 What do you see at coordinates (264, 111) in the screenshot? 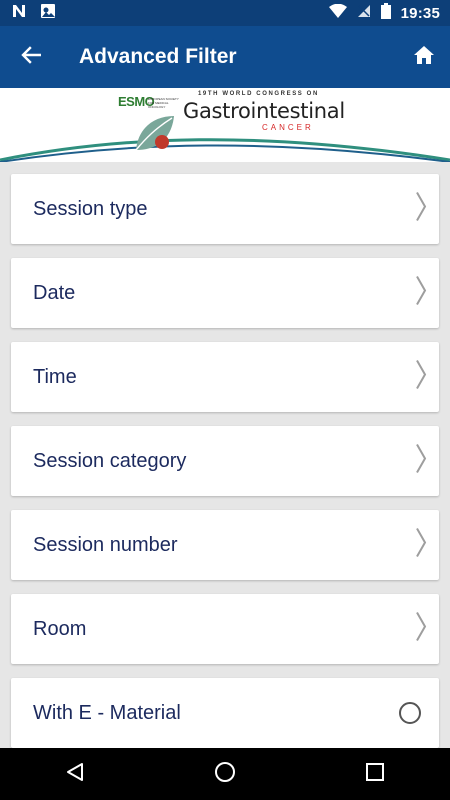
I see `banner-title: Gastrointestinal` at bounding box center [264, 111].